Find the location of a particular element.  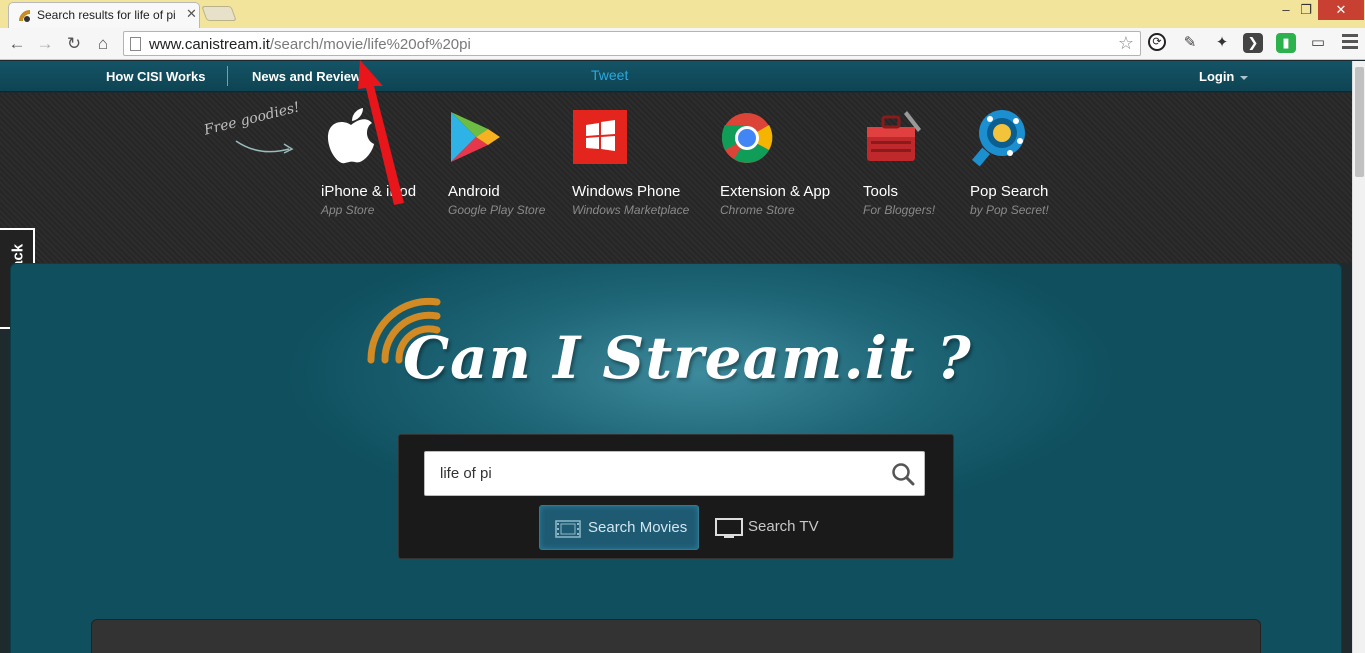

close-window-button: ✕ is located at coordinates (1341, 10).